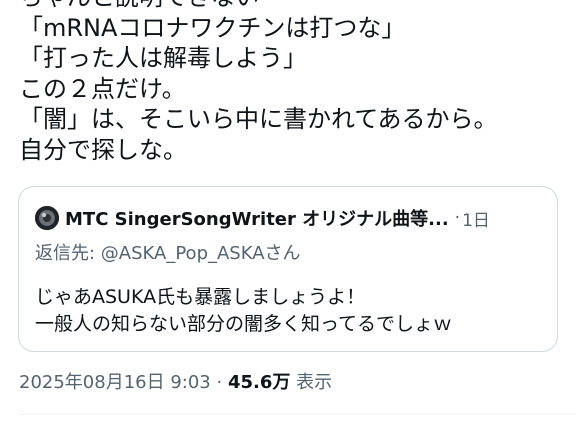 Image resolution: width=576 pixels, height=430 pixels. Describe the element at coordinates (297, 414) in the screenshot. I see `divider` at that location.